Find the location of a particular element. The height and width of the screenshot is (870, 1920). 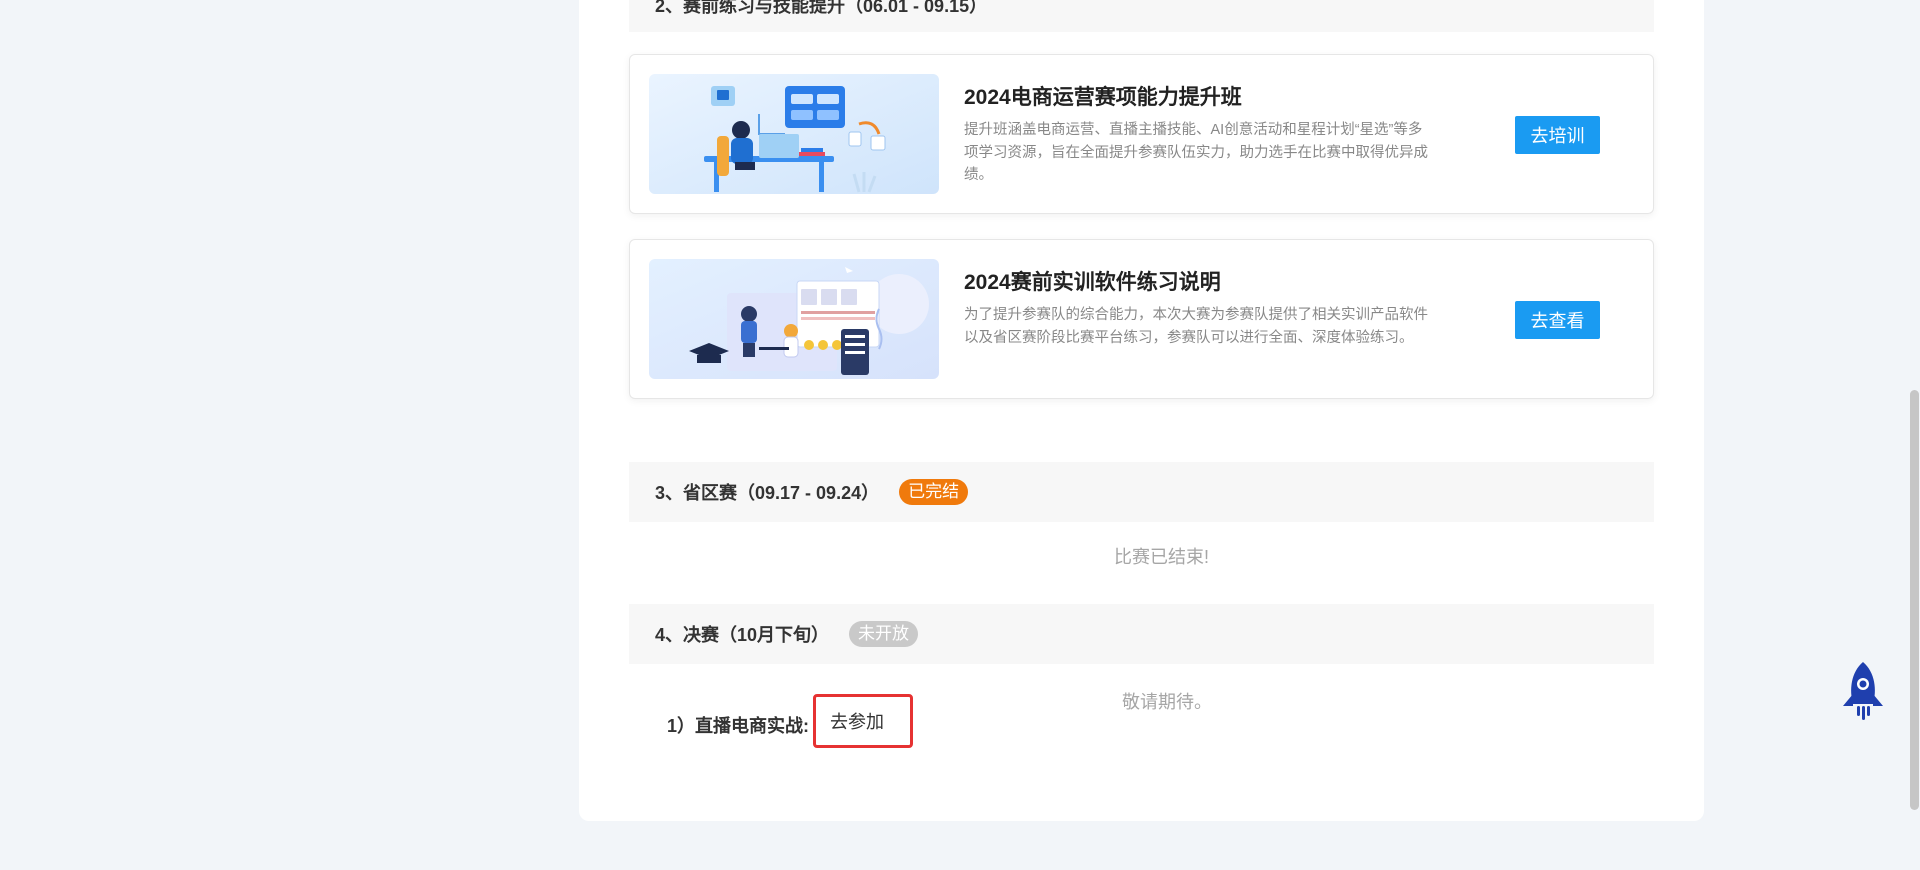

scrollbar is located at coordinates (1913, 435).